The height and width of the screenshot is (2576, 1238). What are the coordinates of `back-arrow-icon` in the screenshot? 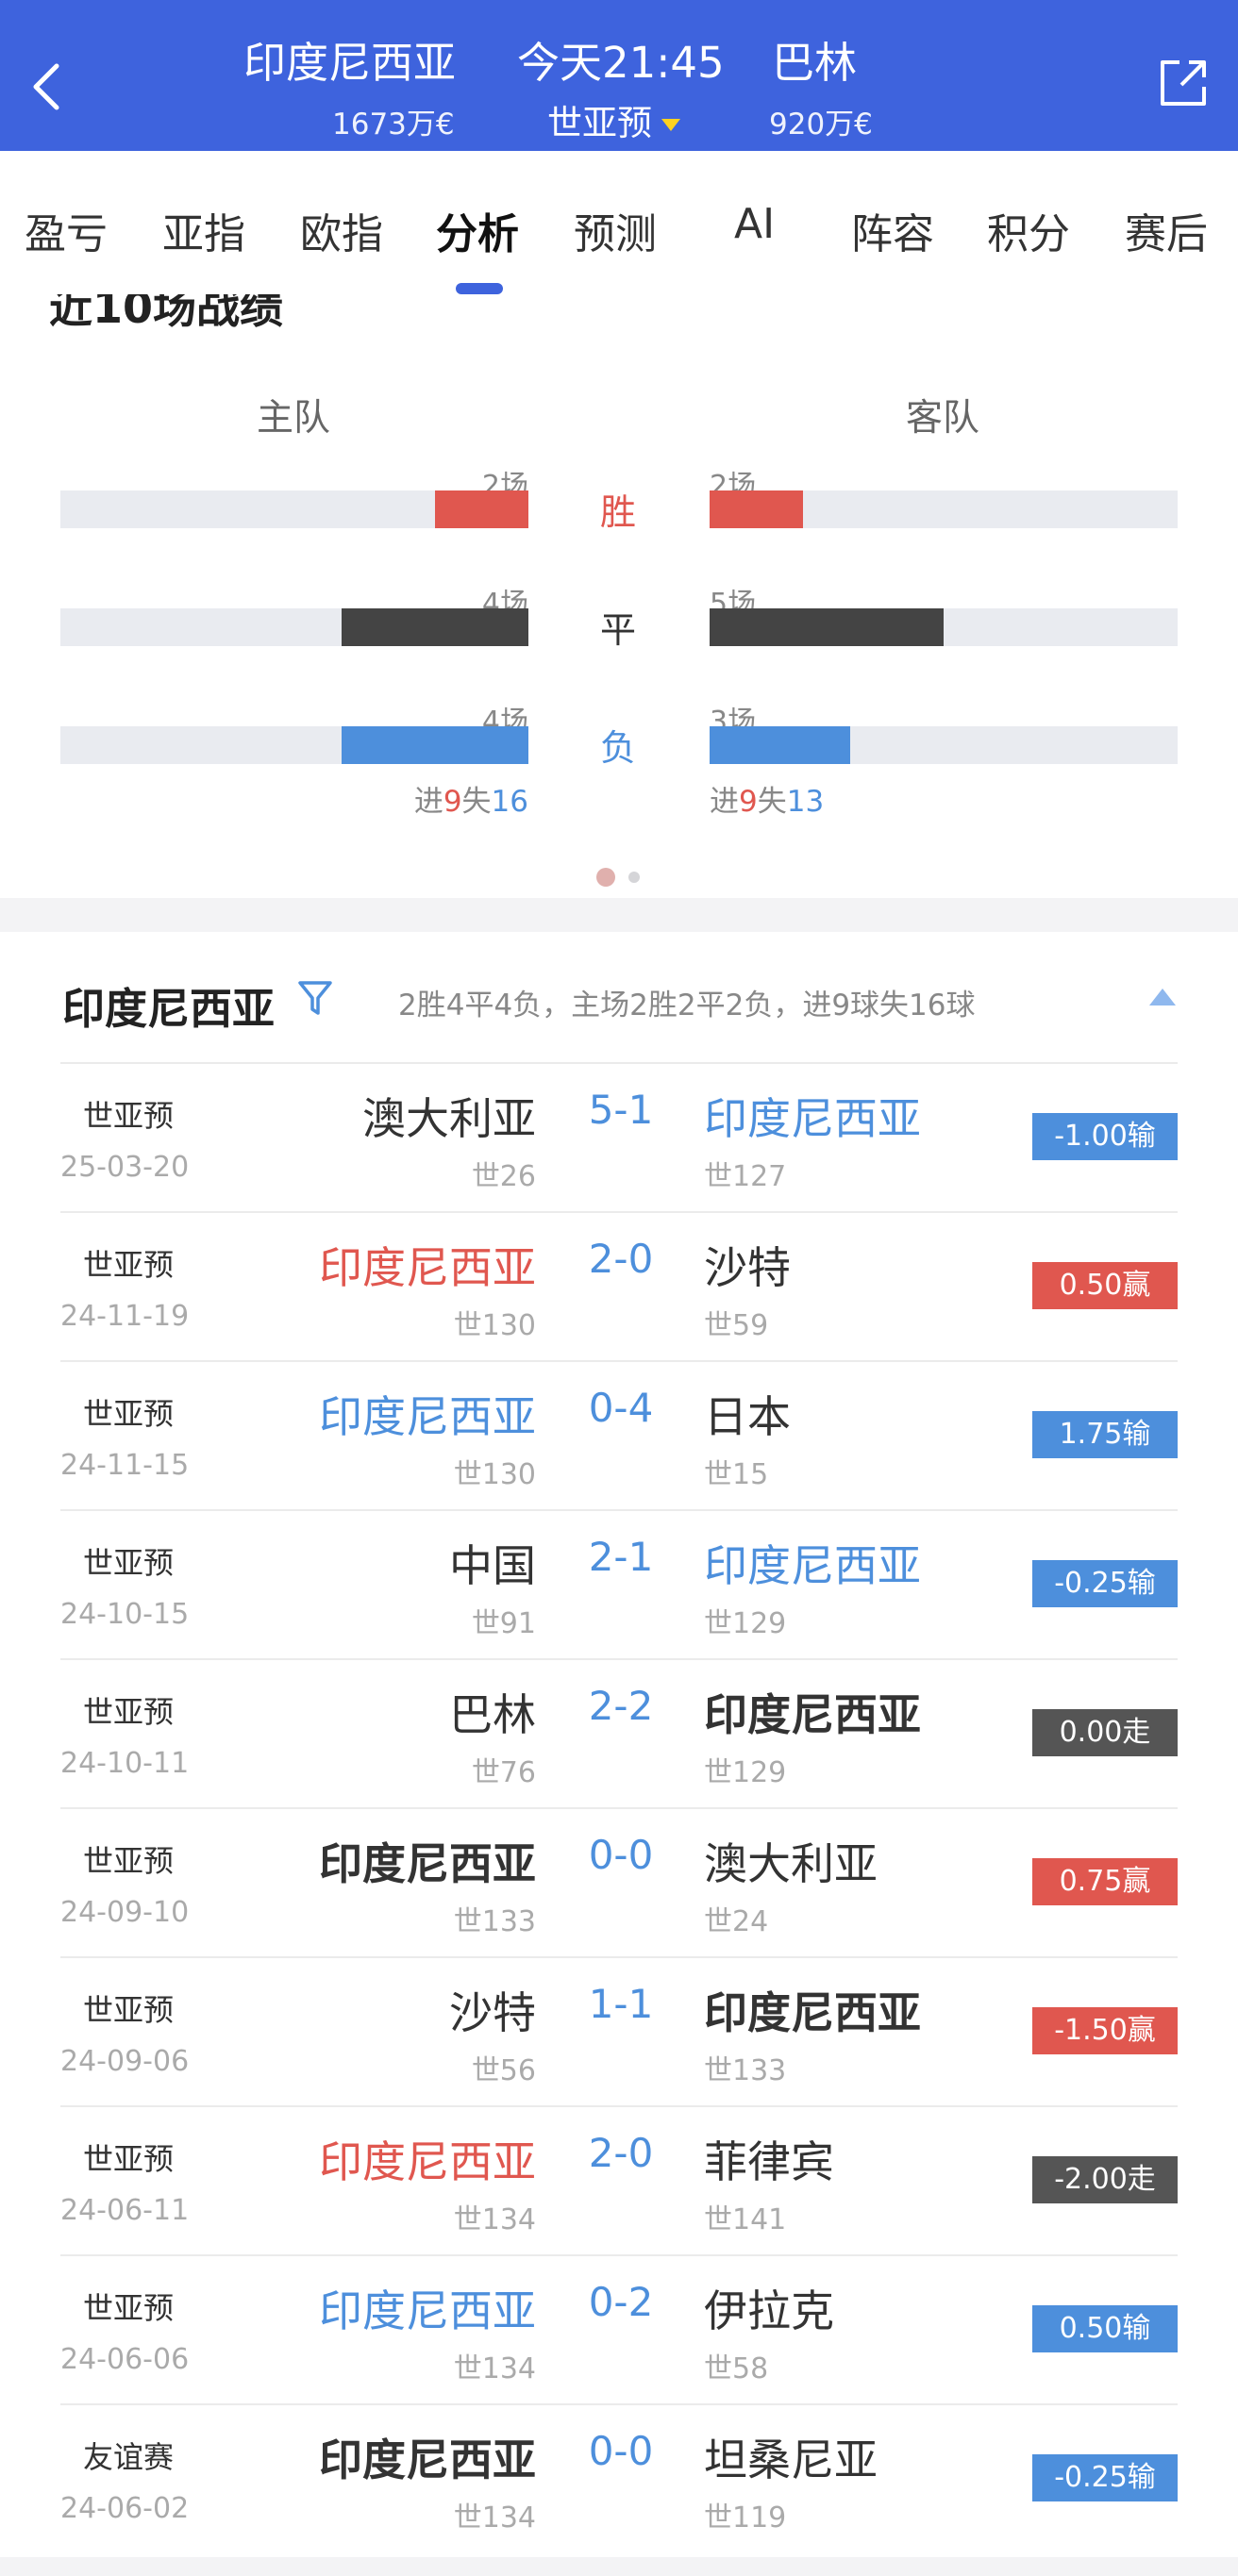 It's located at (47, 87).